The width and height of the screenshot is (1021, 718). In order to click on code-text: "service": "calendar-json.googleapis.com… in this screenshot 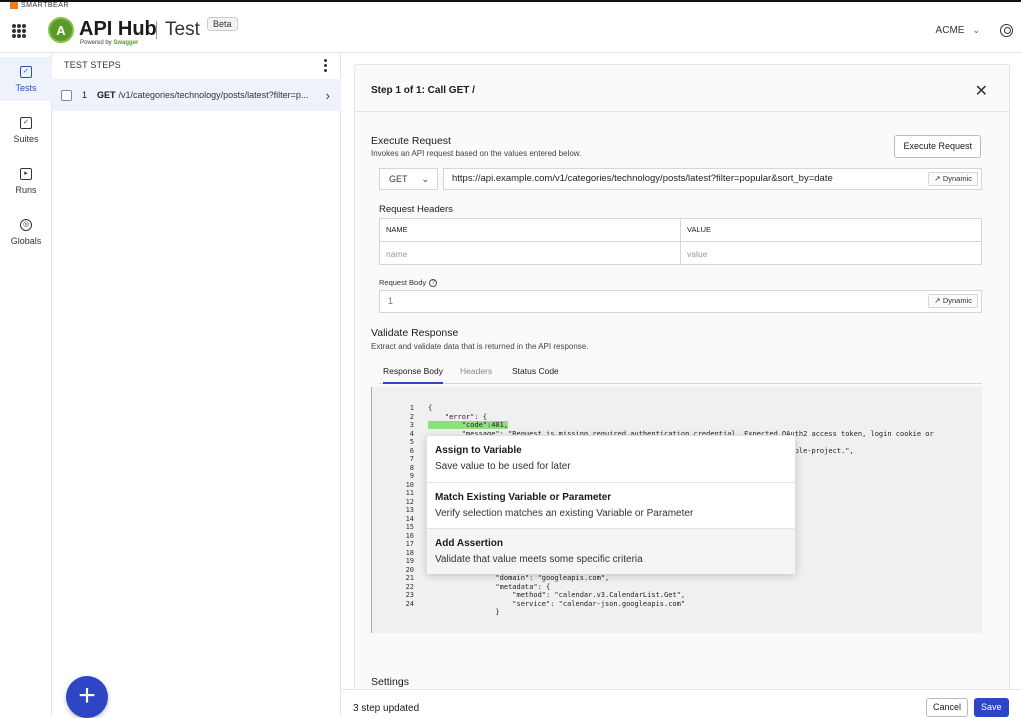, I will do `click(557, 603)`.